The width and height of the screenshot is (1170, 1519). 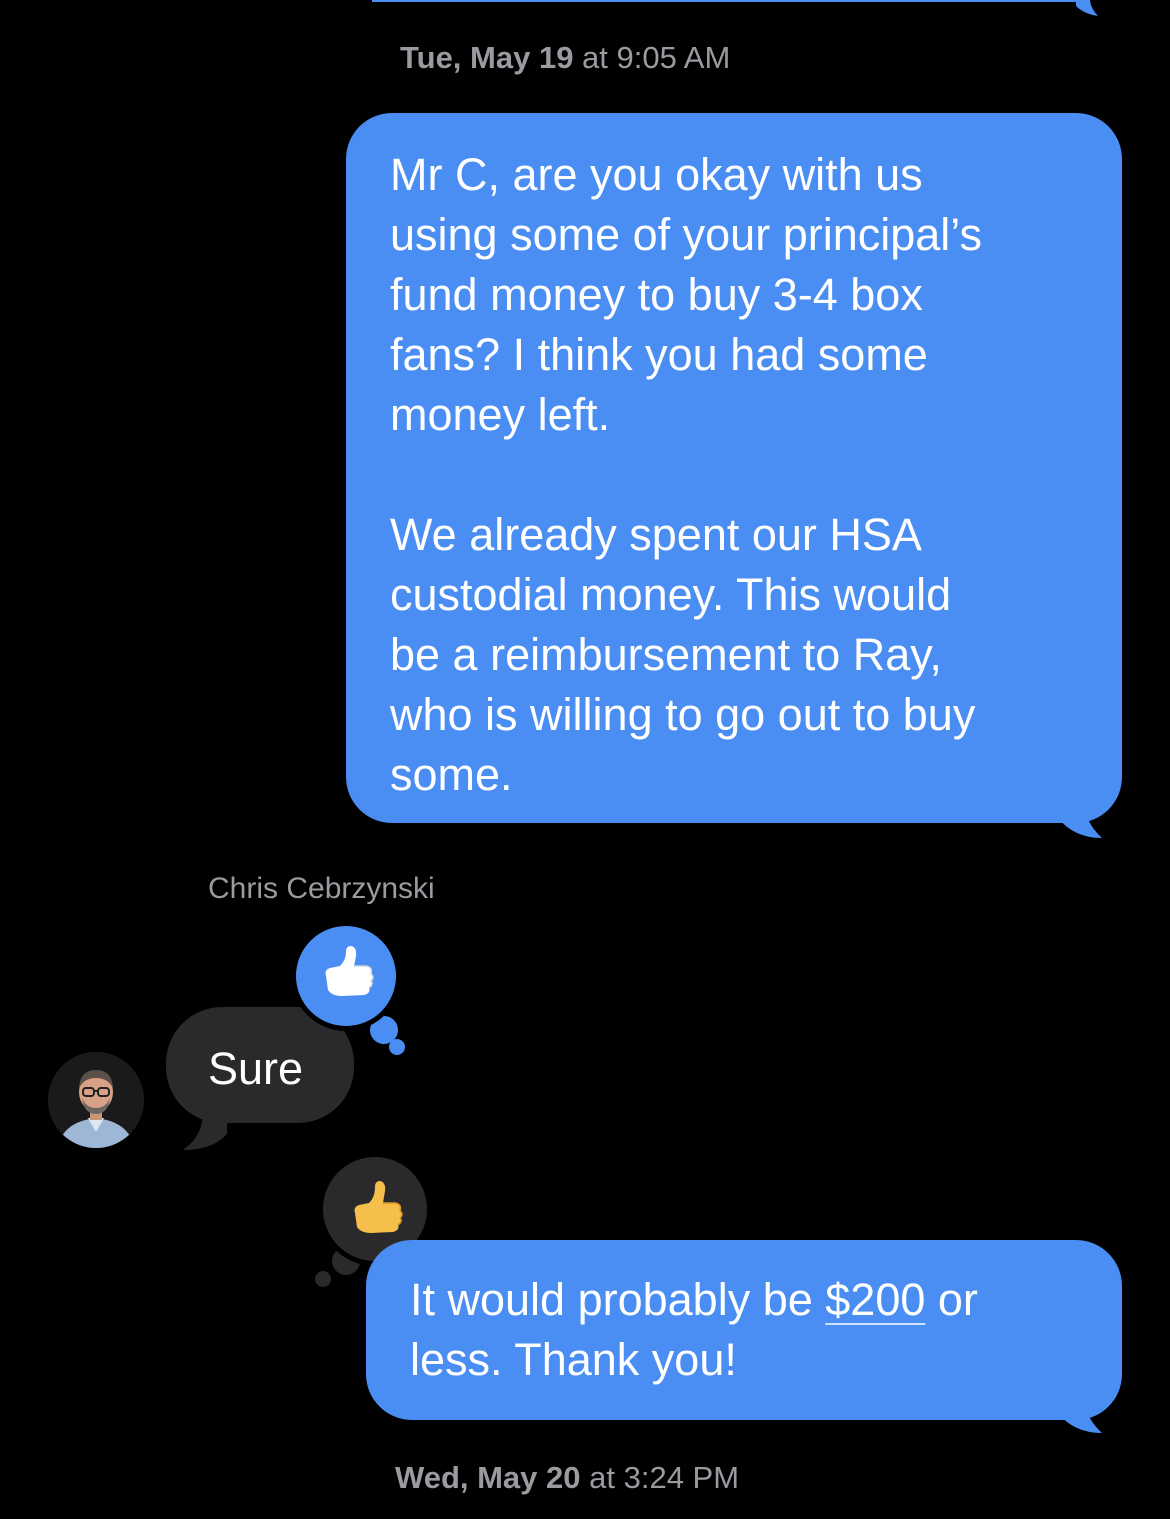 What do you see at coordinates (565, 57) in the screenshot?
I see `timestamp: Tue, May 19 at 9:05 AM` at bounding box center [565, 57].